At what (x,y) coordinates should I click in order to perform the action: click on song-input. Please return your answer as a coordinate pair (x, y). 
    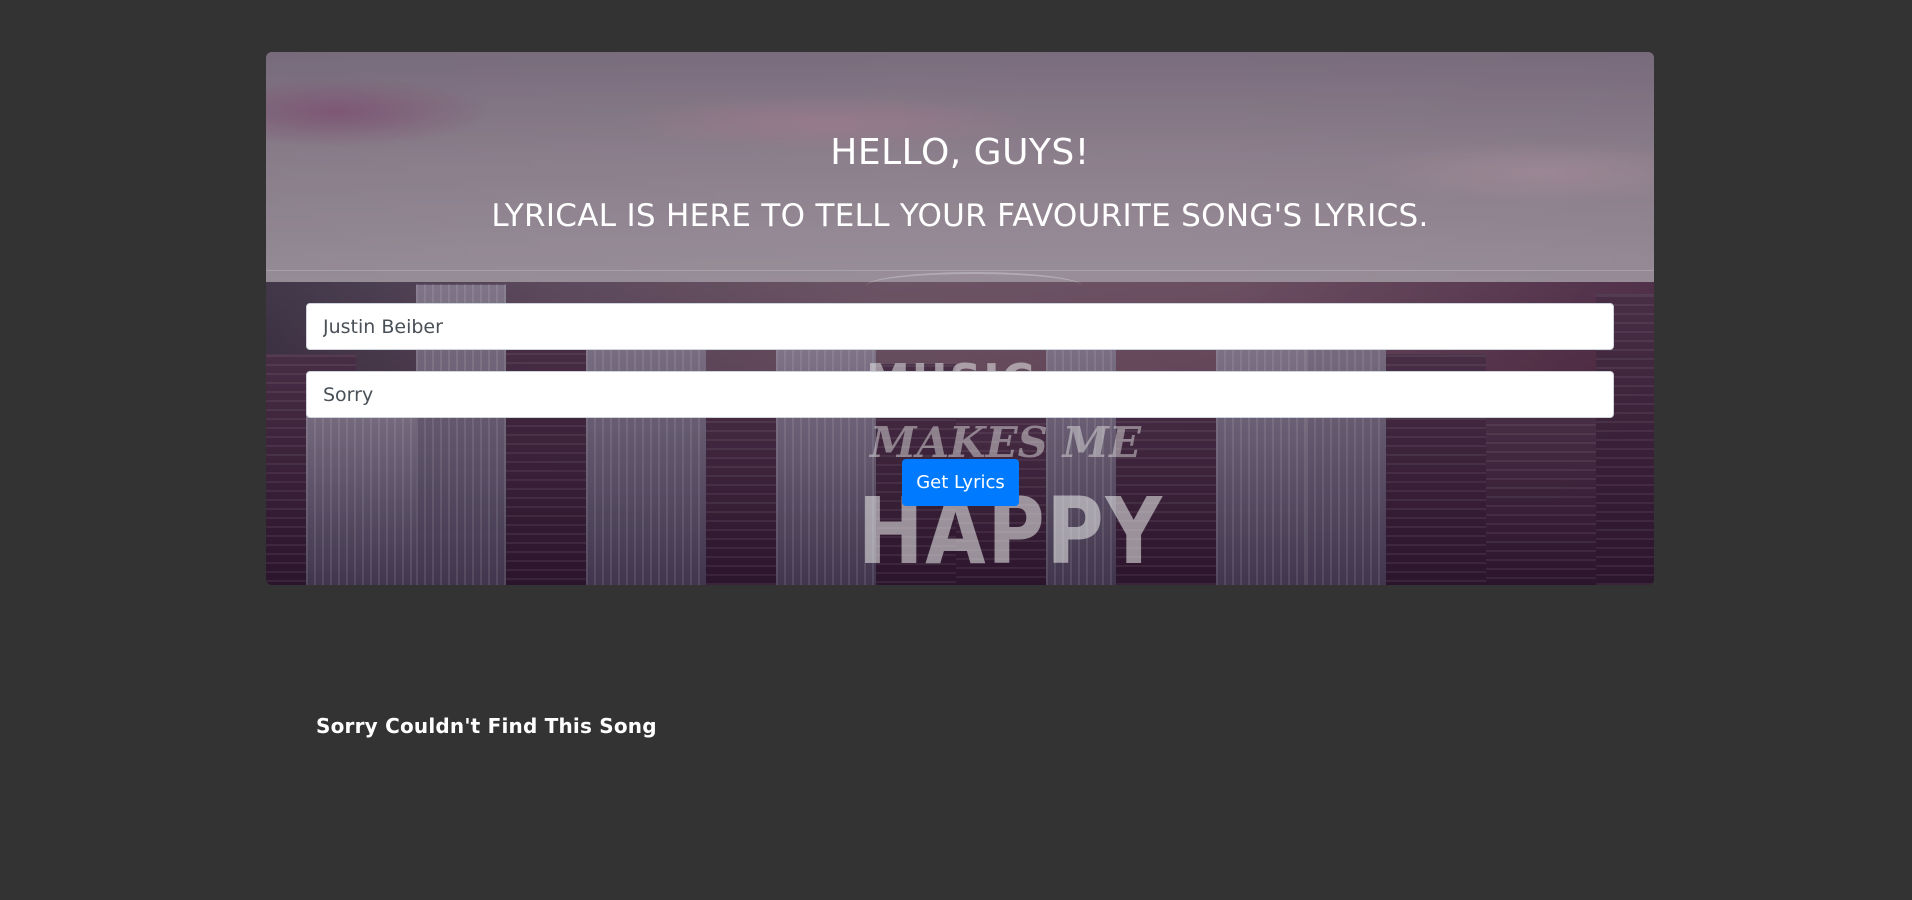
    Looking at the image, I should click on (960, 394).